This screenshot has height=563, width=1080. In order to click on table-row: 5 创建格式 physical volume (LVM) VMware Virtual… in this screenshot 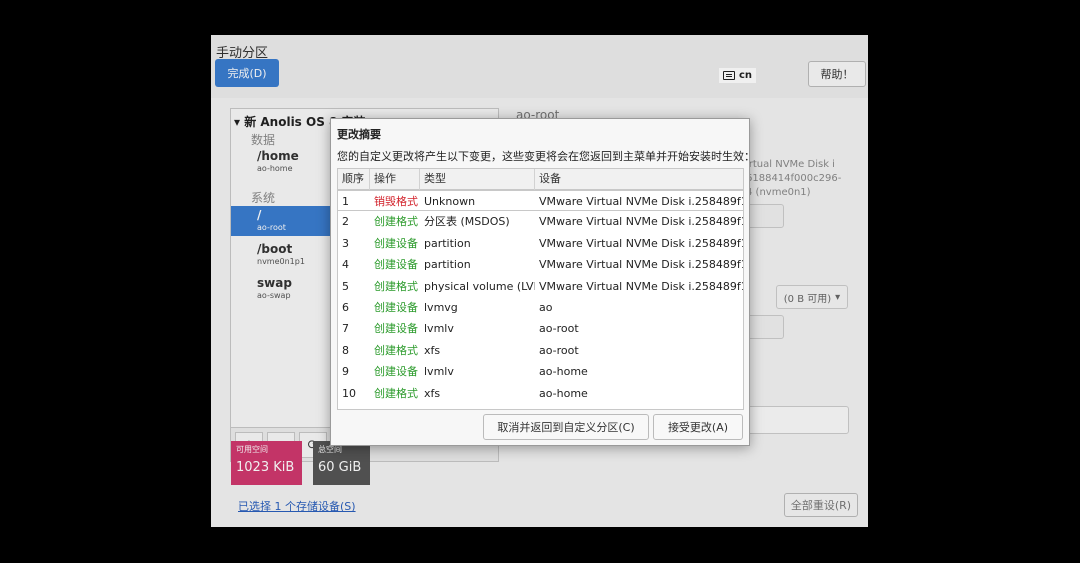, I will do `click(540, 286)`.